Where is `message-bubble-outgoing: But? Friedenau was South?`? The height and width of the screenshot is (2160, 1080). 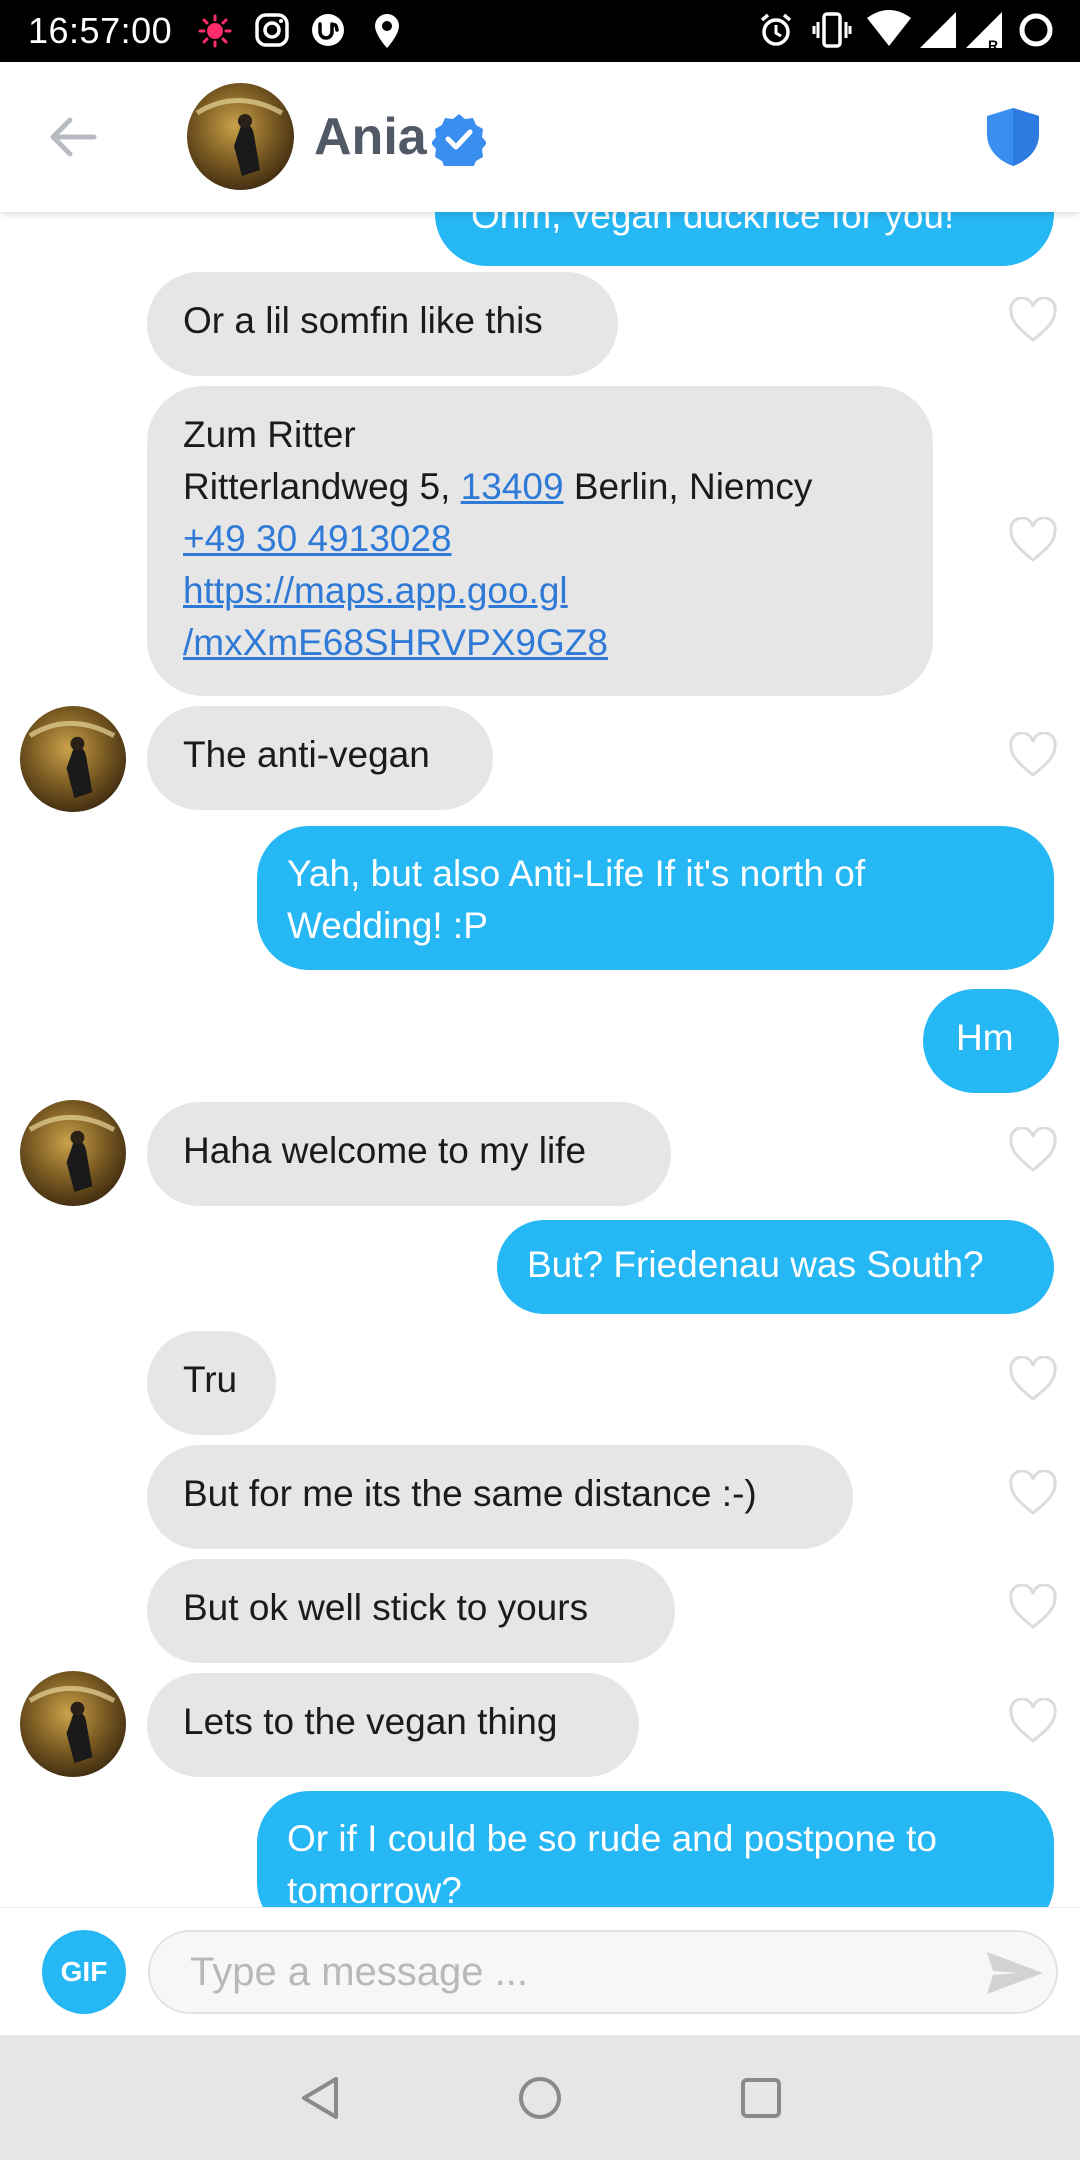
message-bubble-outgoing: But? Friedenau was South? is located at coordinates (775, 1267).